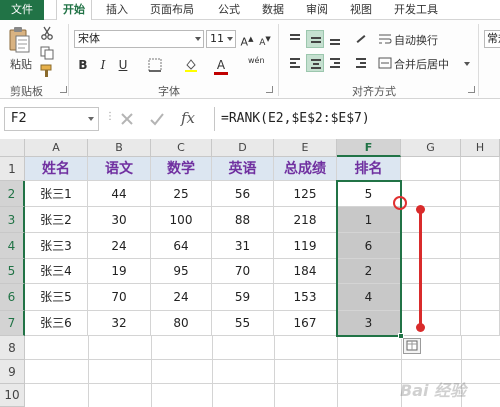 This screenshot has height=407, width=500. I want to click on cut-icon, so click(47, 33).